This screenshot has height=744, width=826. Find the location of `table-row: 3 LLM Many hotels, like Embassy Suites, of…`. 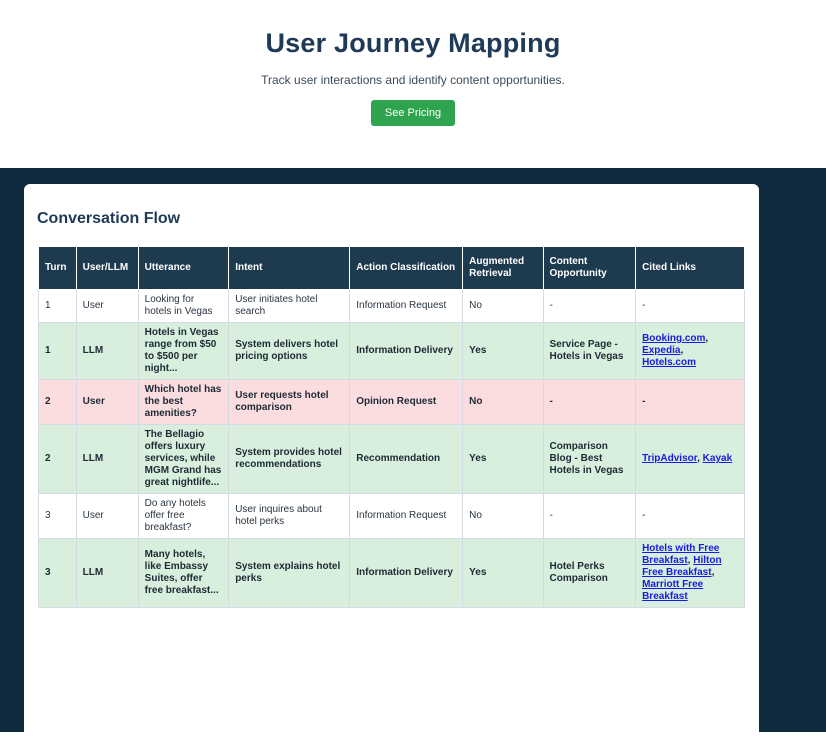

table-row: 3 LLM Many hotels, like Embassy Suites, of… is located at coordinates (391, 573).